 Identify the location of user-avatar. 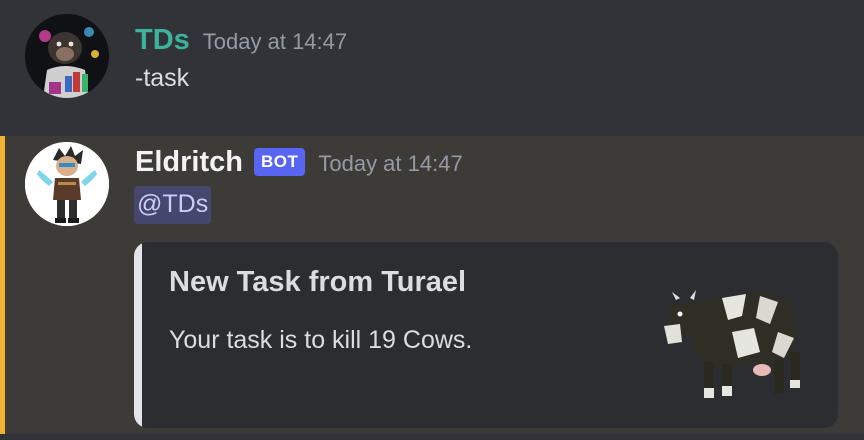
(67, 56).